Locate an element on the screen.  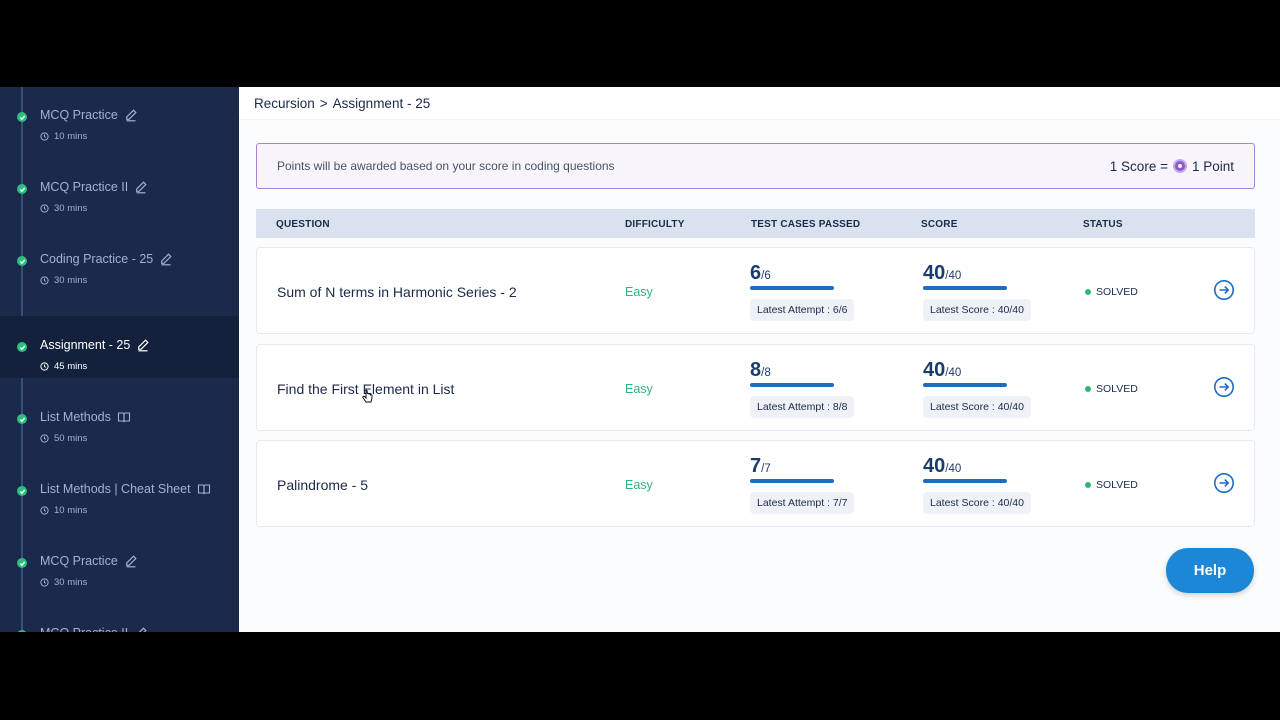
help-button: Help is located at coordinates (1210, 570).